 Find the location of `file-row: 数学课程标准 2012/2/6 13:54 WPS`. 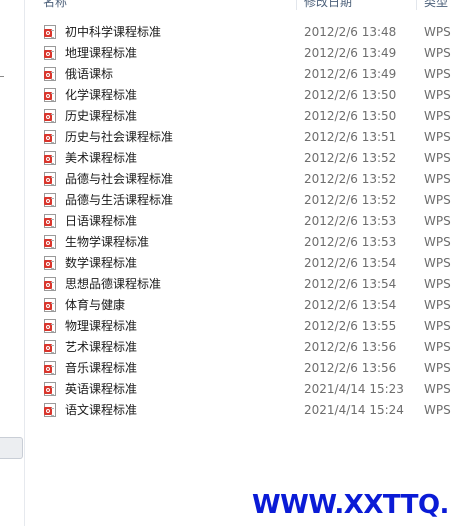

file-row: 数学课程标准 2012/2/6 13:54 WPS is located at coordinates (237, 263).